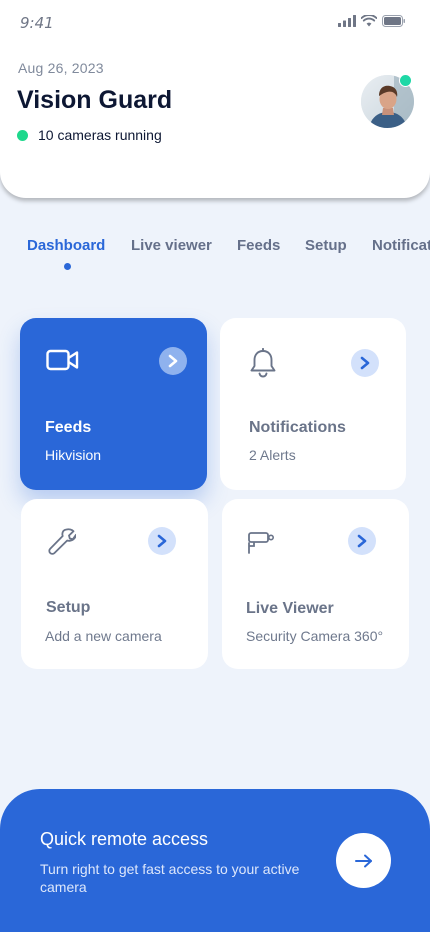 The height and width of the screenshot is (932, 430). What do you see at coordinates (73, 455) in the screenshot?
I see `feeds-card-subtitle: Hikvision` at bounding box center [73, 455].